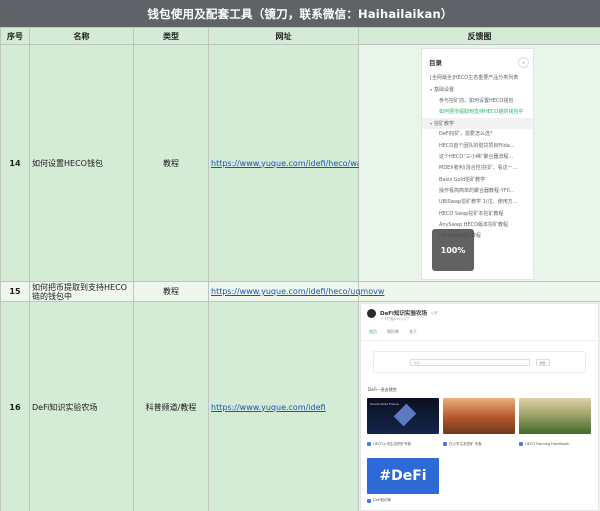 Image resolution: width=600 pixels, height=511 pixels. Describe the element at coordinates (268, 407) in the screenshot. I see `row-url-link: https://www.yuque.com/idefi` at that location.